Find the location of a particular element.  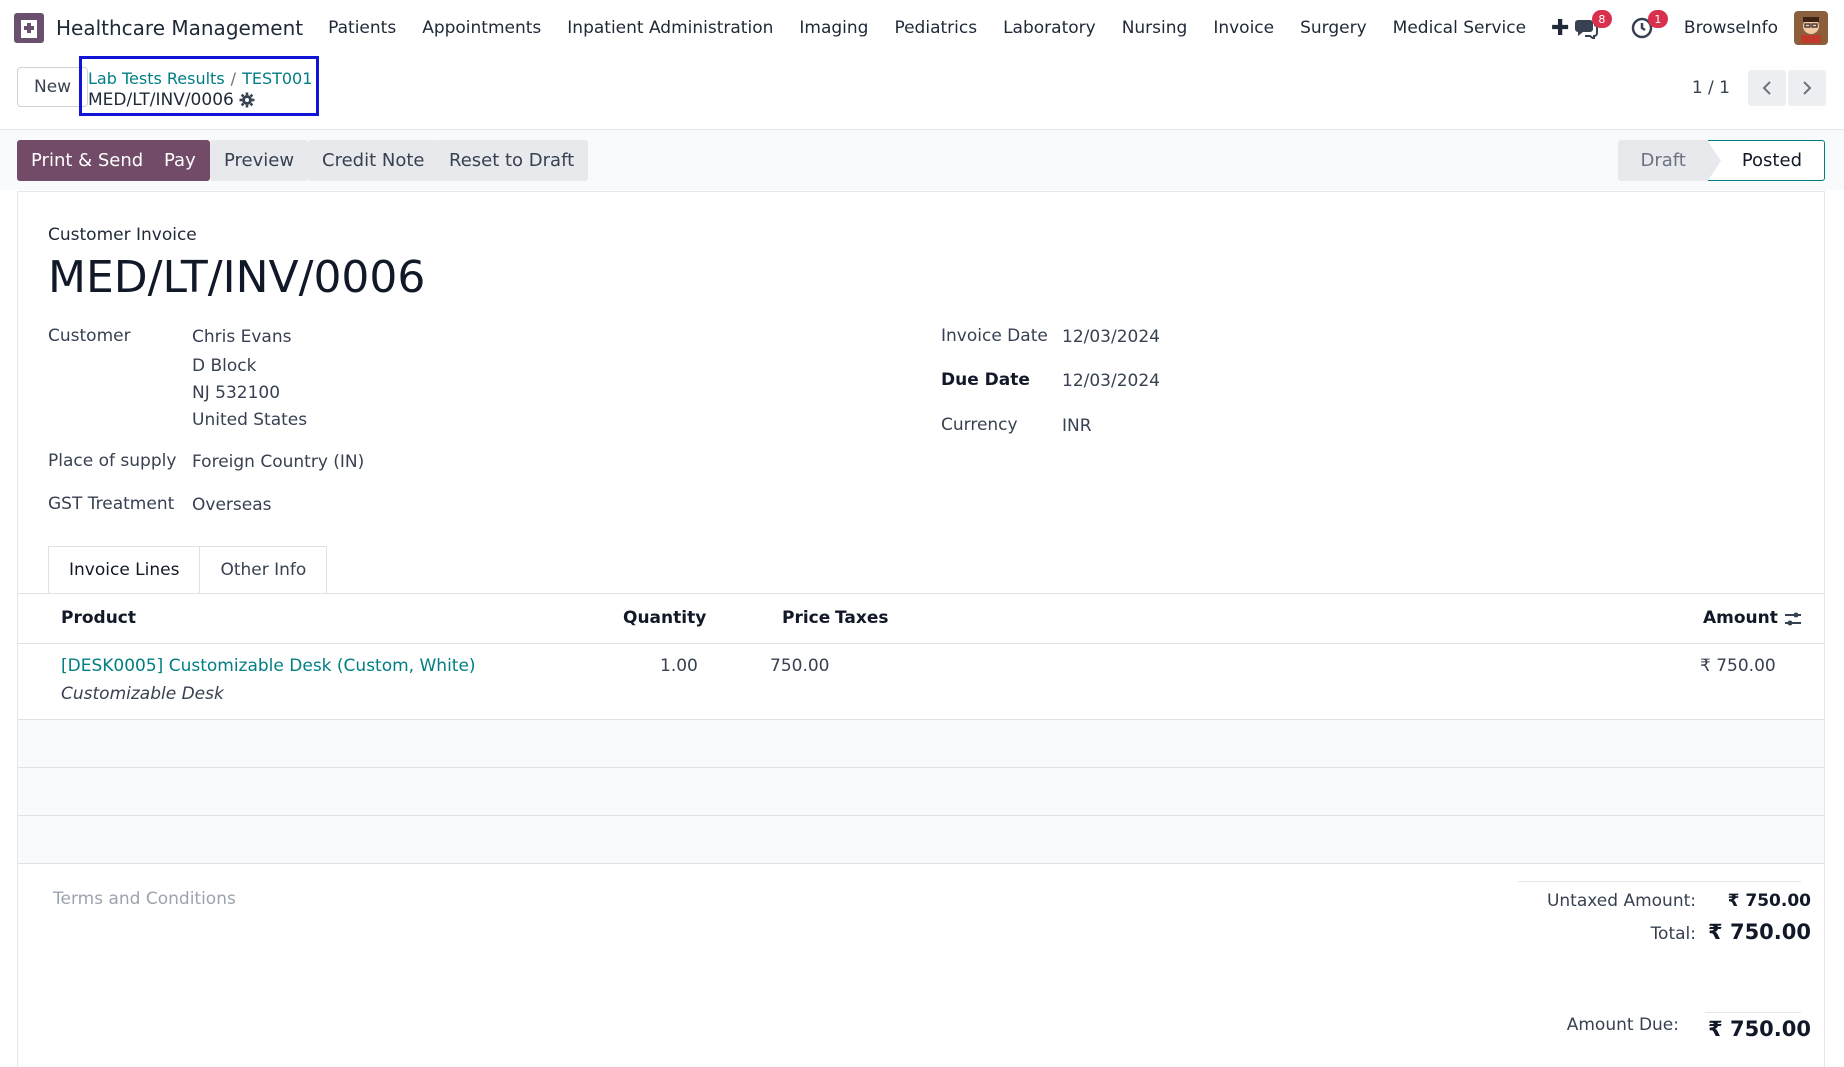

due-date-value: 12/03/2024 is located at coordinates (1111, 381).